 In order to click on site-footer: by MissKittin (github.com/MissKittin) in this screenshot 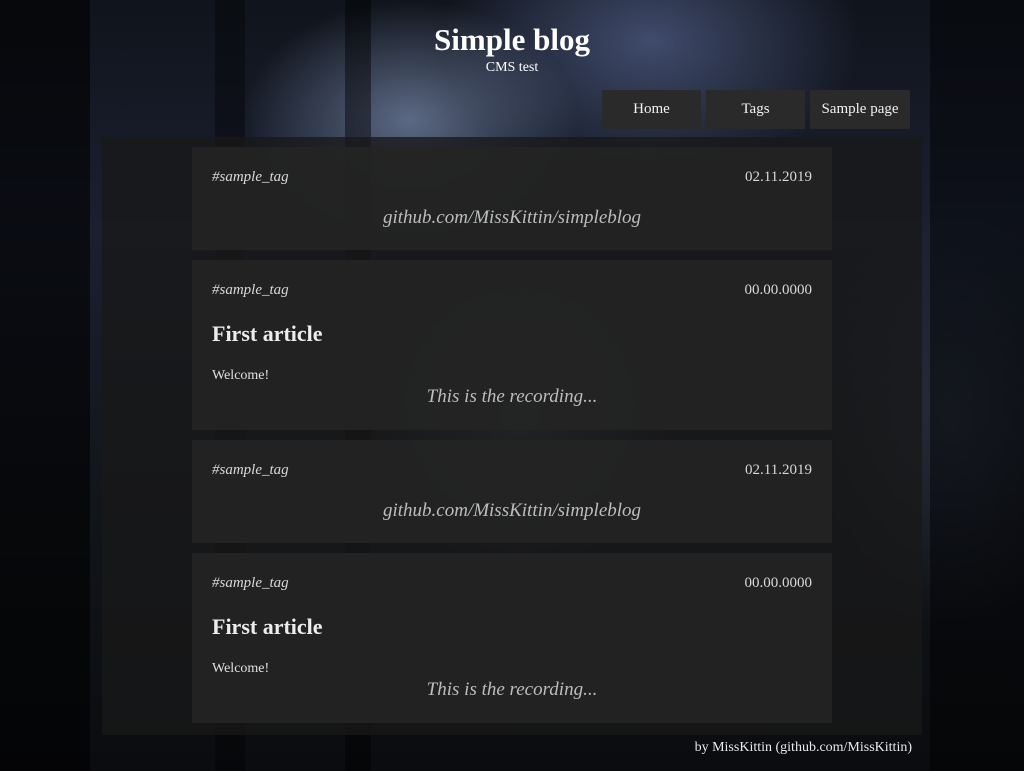, I will do `click(803, 747)`.